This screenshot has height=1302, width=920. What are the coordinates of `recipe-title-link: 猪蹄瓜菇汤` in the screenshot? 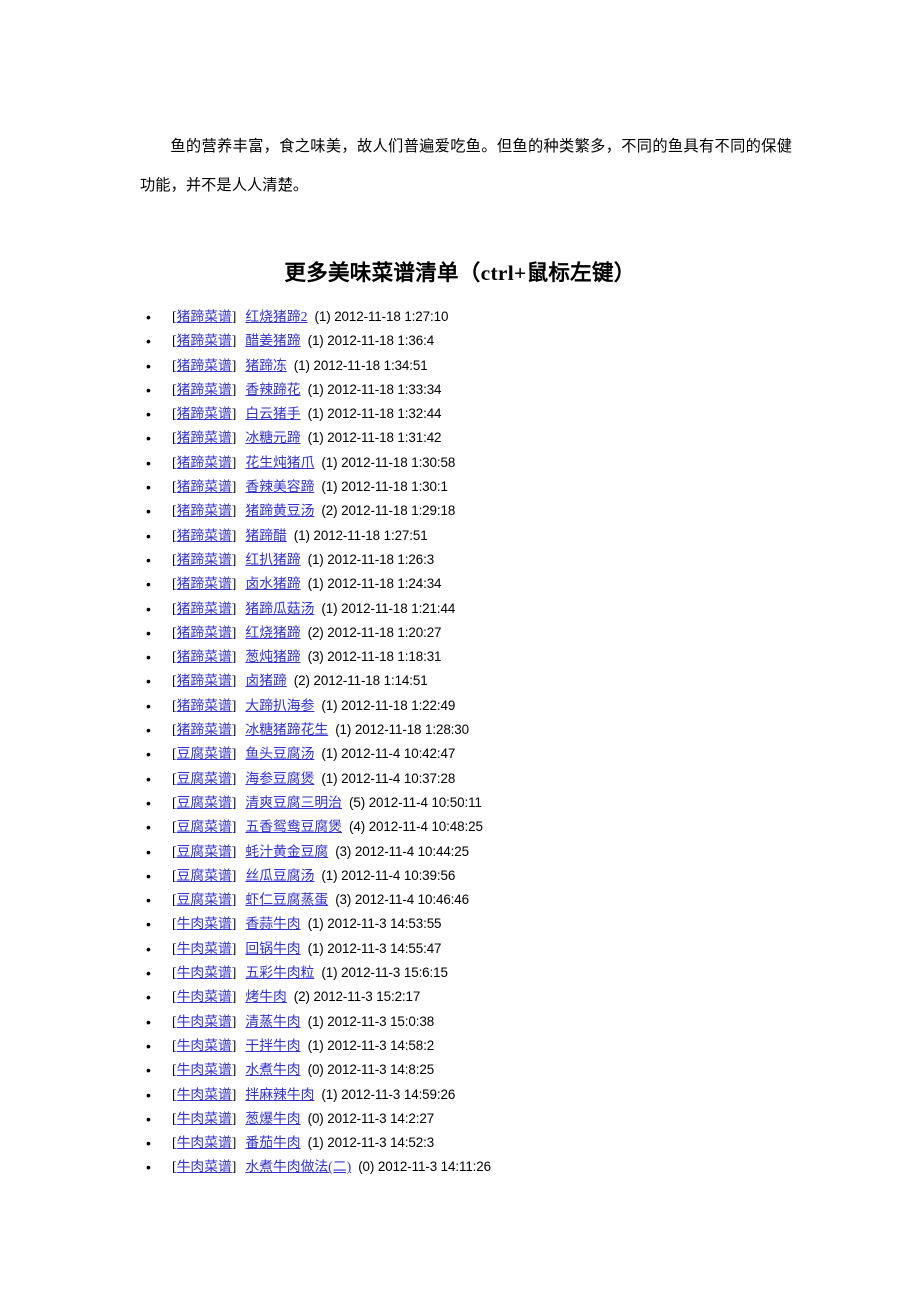 It's located at (279, 608).